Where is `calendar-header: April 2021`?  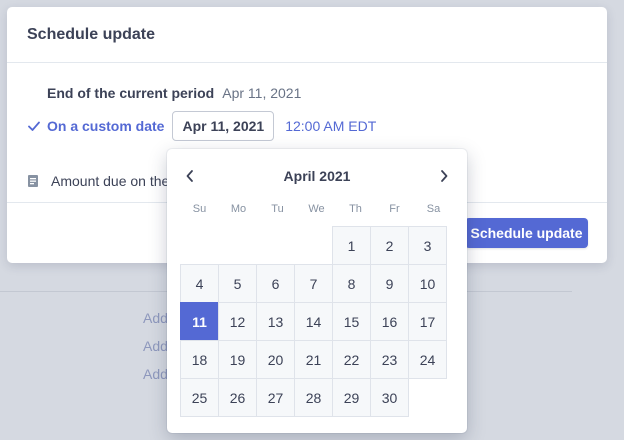
calendar-header: April 2021 is located at coordinates (317, 176).